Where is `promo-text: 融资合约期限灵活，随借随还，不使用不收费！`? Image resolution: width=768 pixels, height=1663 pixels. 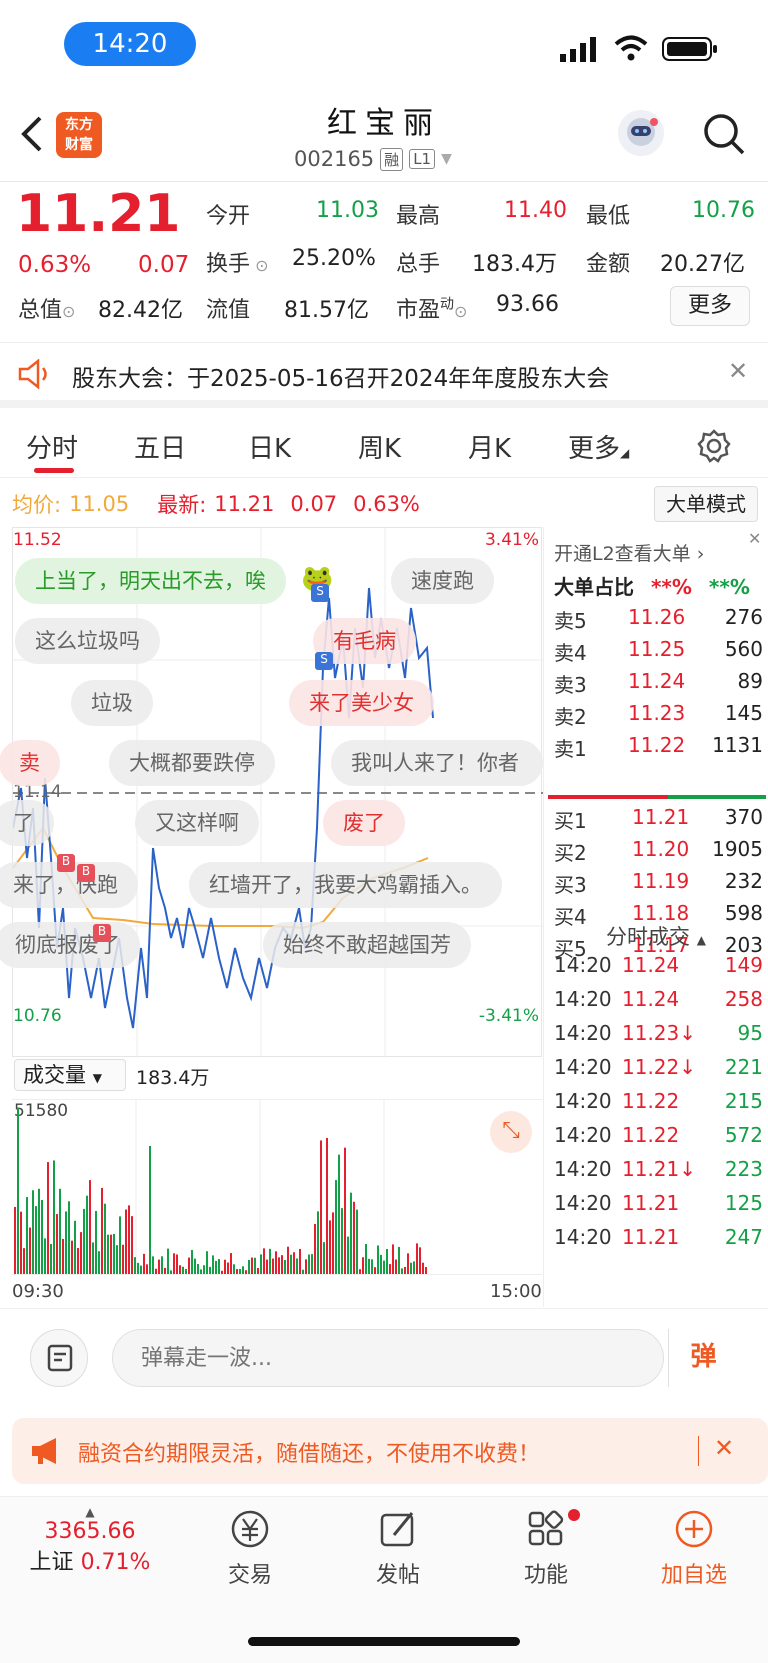
promo-text: 融资合约期限灵活，随借随还，不使用不收费！ is located at coordinates (309, 1454).